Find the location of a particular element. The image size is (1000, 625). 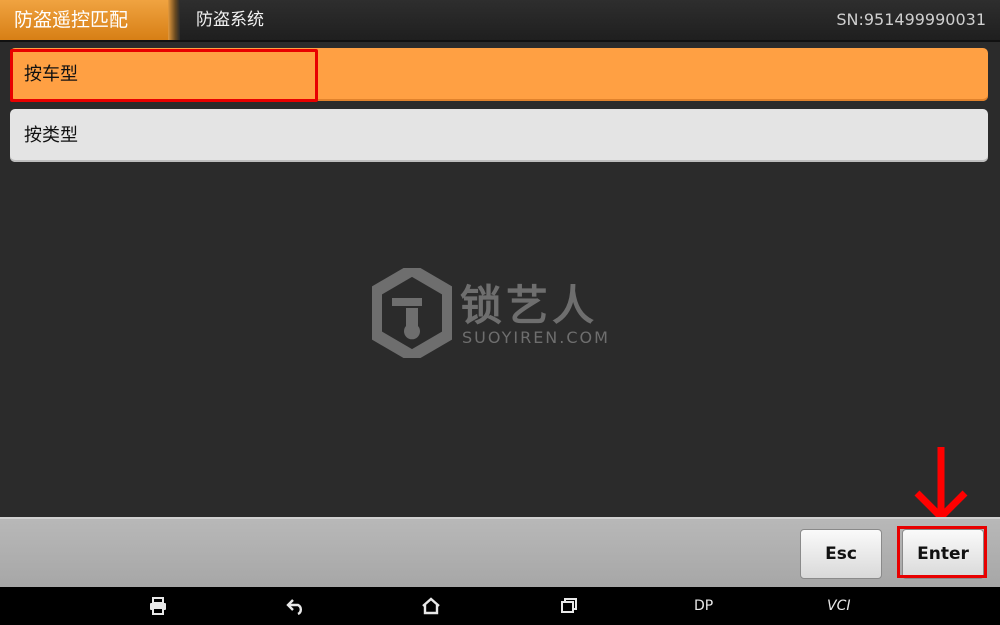

watermark-chinese-text: 锁艺人 is located at coordinates (529, 305).